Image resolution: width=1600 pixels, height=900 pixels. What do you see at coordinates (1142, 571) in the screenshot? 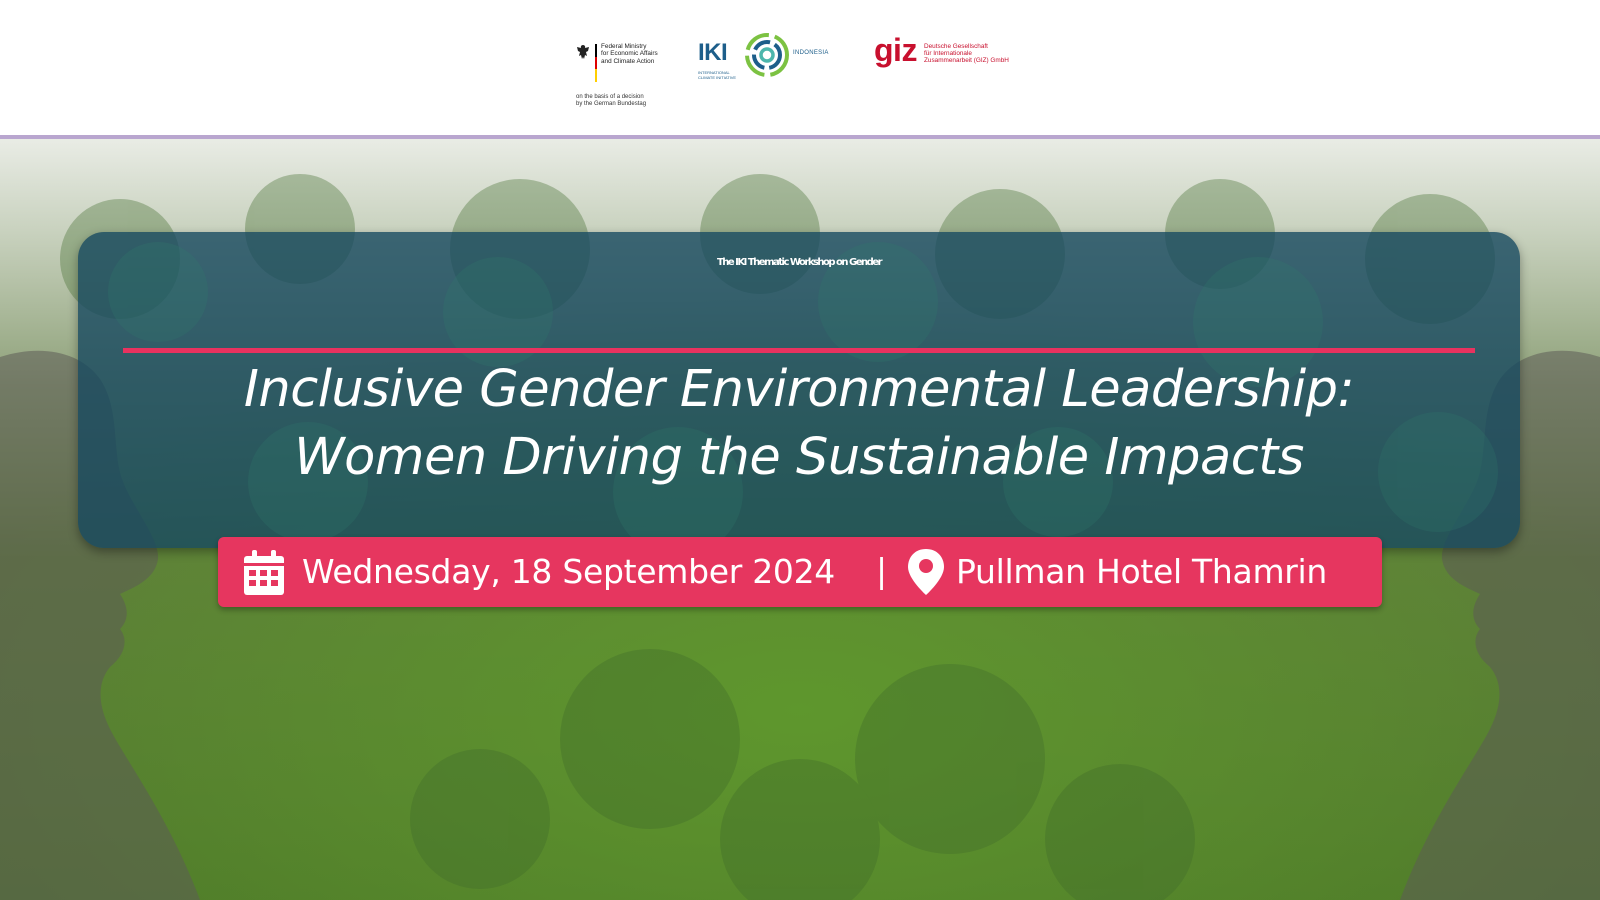
I see `event-venue: Pullman Hotel Thamrin` at bounding box center [1142, 571].